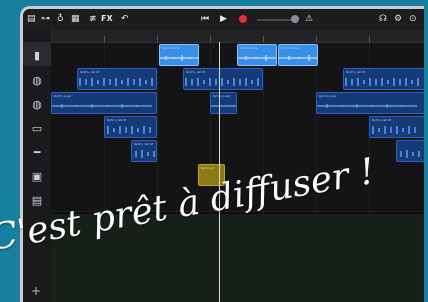  Describe the element at coordinates (36, 291) in the screenshot. I see `add-track-icon: +` at that location.